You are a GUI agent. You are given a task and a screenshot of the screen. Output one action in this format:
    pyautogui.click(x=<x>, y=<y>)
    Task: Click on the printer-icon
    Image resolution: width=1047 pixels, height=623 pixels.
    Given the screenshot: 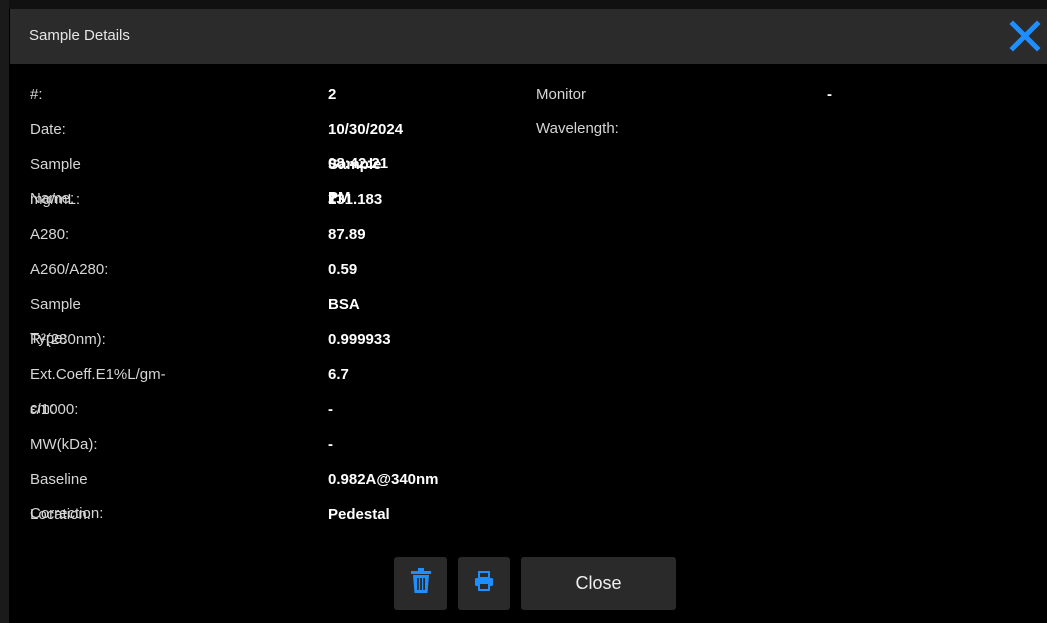 What is the action you would take?
    pyautogui.click(x=484, y=583)
    